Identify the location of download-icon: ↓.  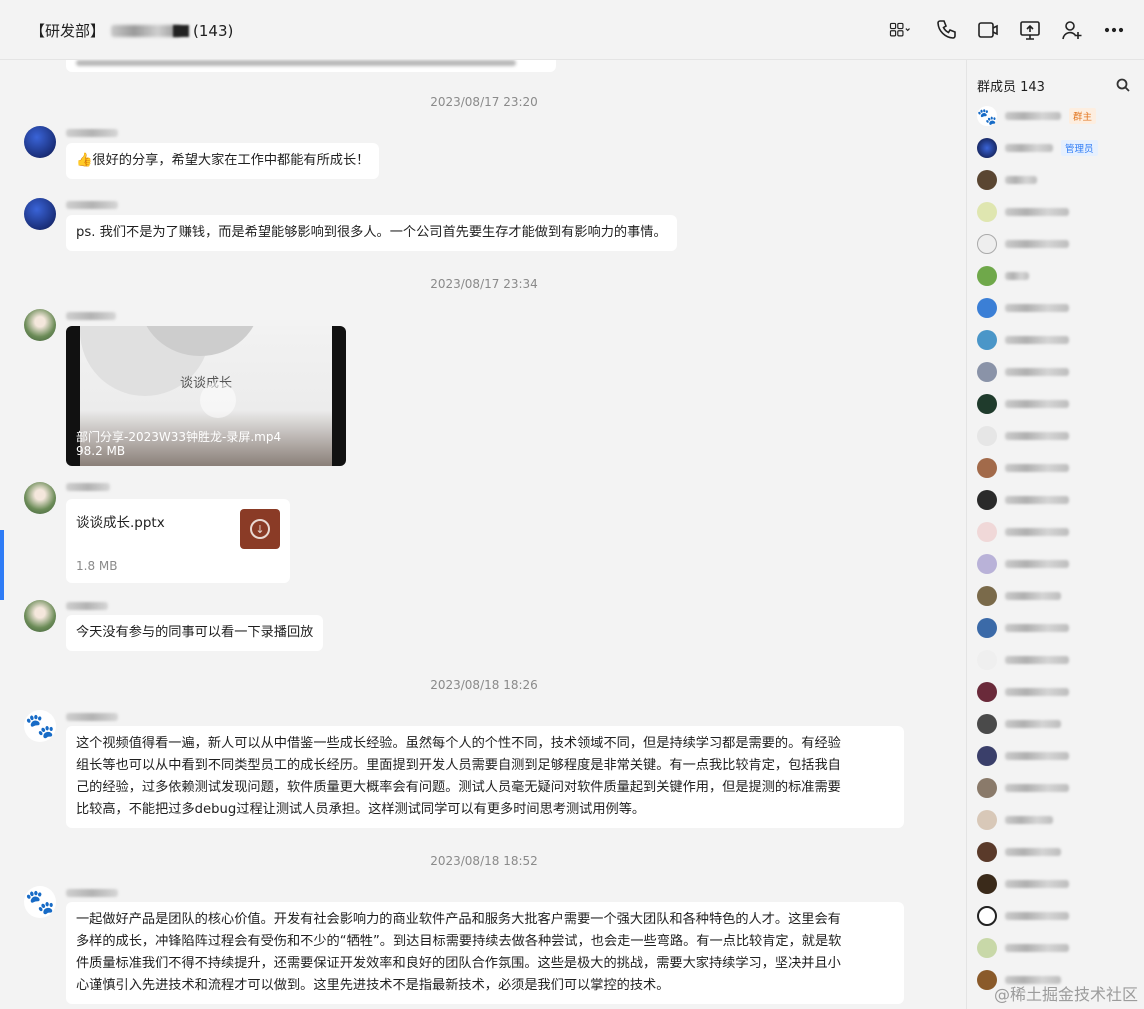
(260, 529).